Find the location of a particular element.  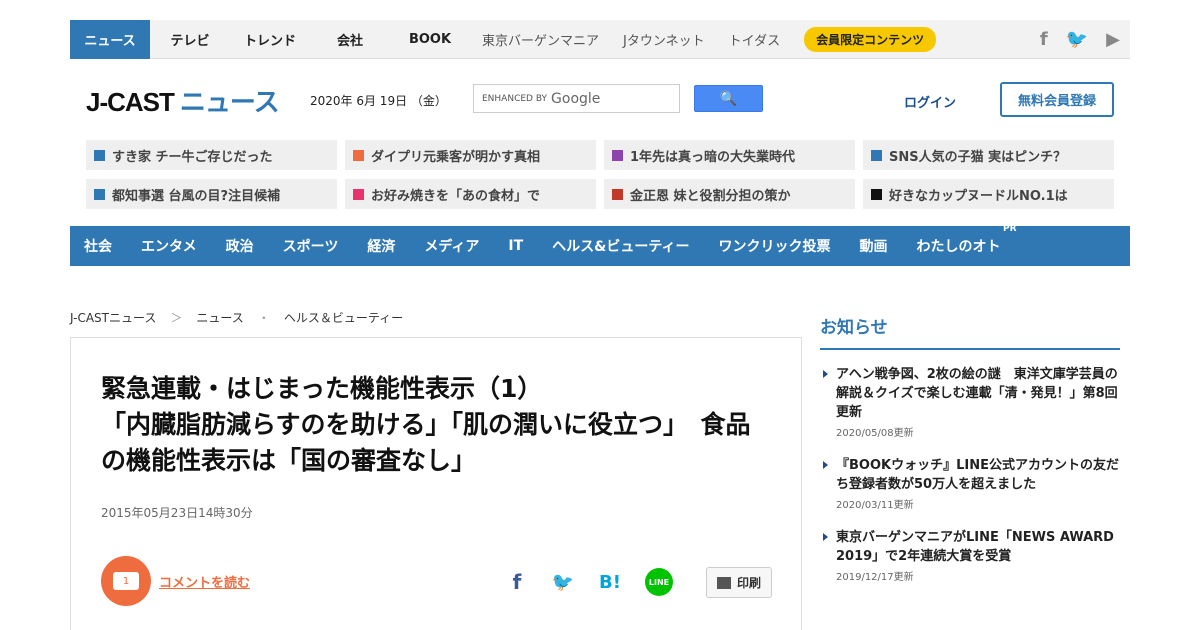

logo-jcast: J-CAST is located at coordinates (130, 102).